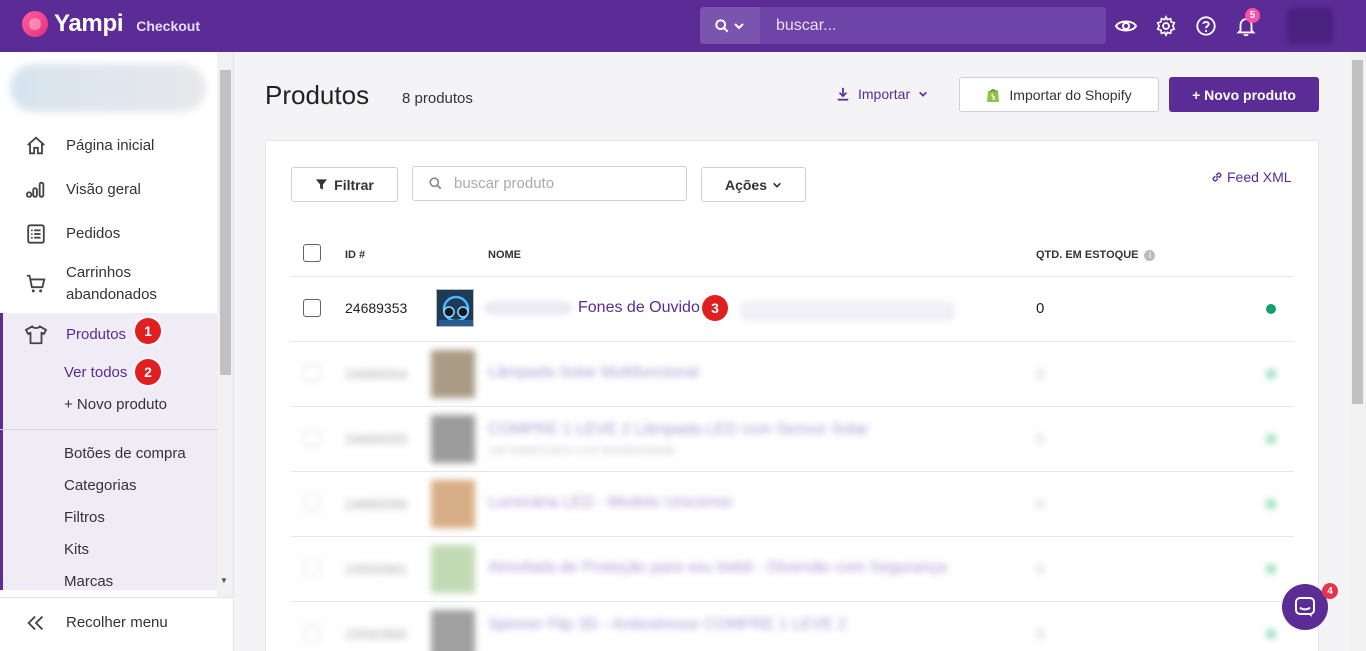 The image size is (1366, 651). Describe the element at coordinates (528, 308) in the screenshot. I see `redacted-text` at that location.